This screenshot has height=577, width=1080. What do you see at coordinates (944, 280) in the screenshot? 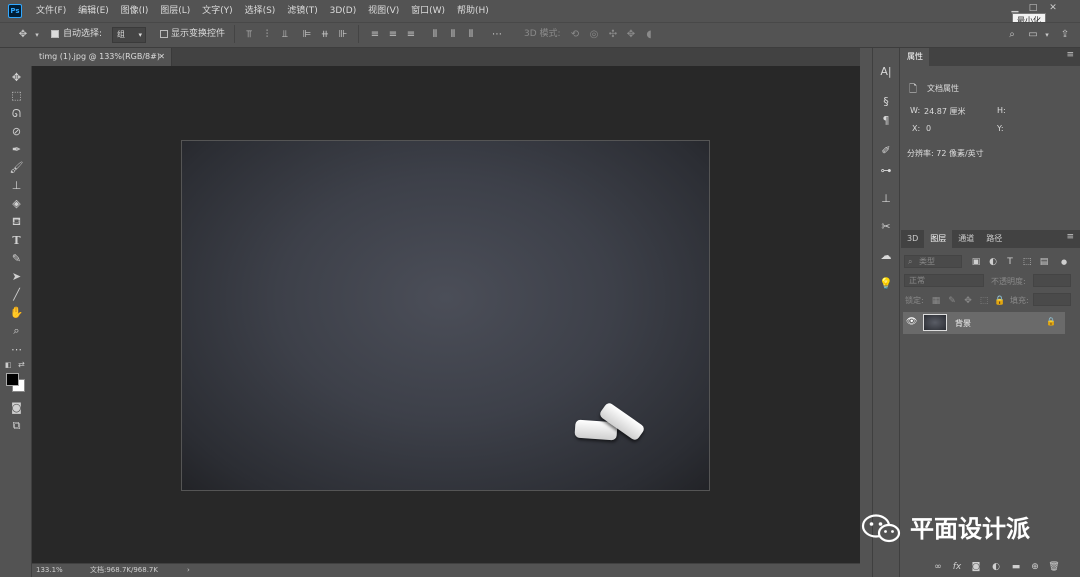
I see `blend-mode-dropdown: 正常` at bounding box center [944, 280].